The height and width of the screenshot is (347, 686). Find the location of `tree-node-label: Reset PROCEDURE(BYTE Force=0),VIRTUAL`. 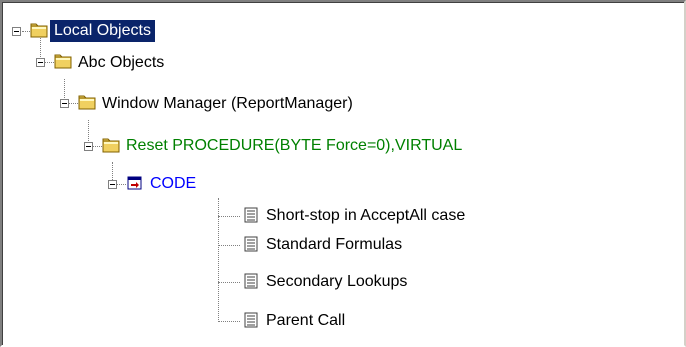

tree-node-label: Reset PROCEDURE(BYTE Force=0),VIRTUAL is located at coordinates (294, 146).